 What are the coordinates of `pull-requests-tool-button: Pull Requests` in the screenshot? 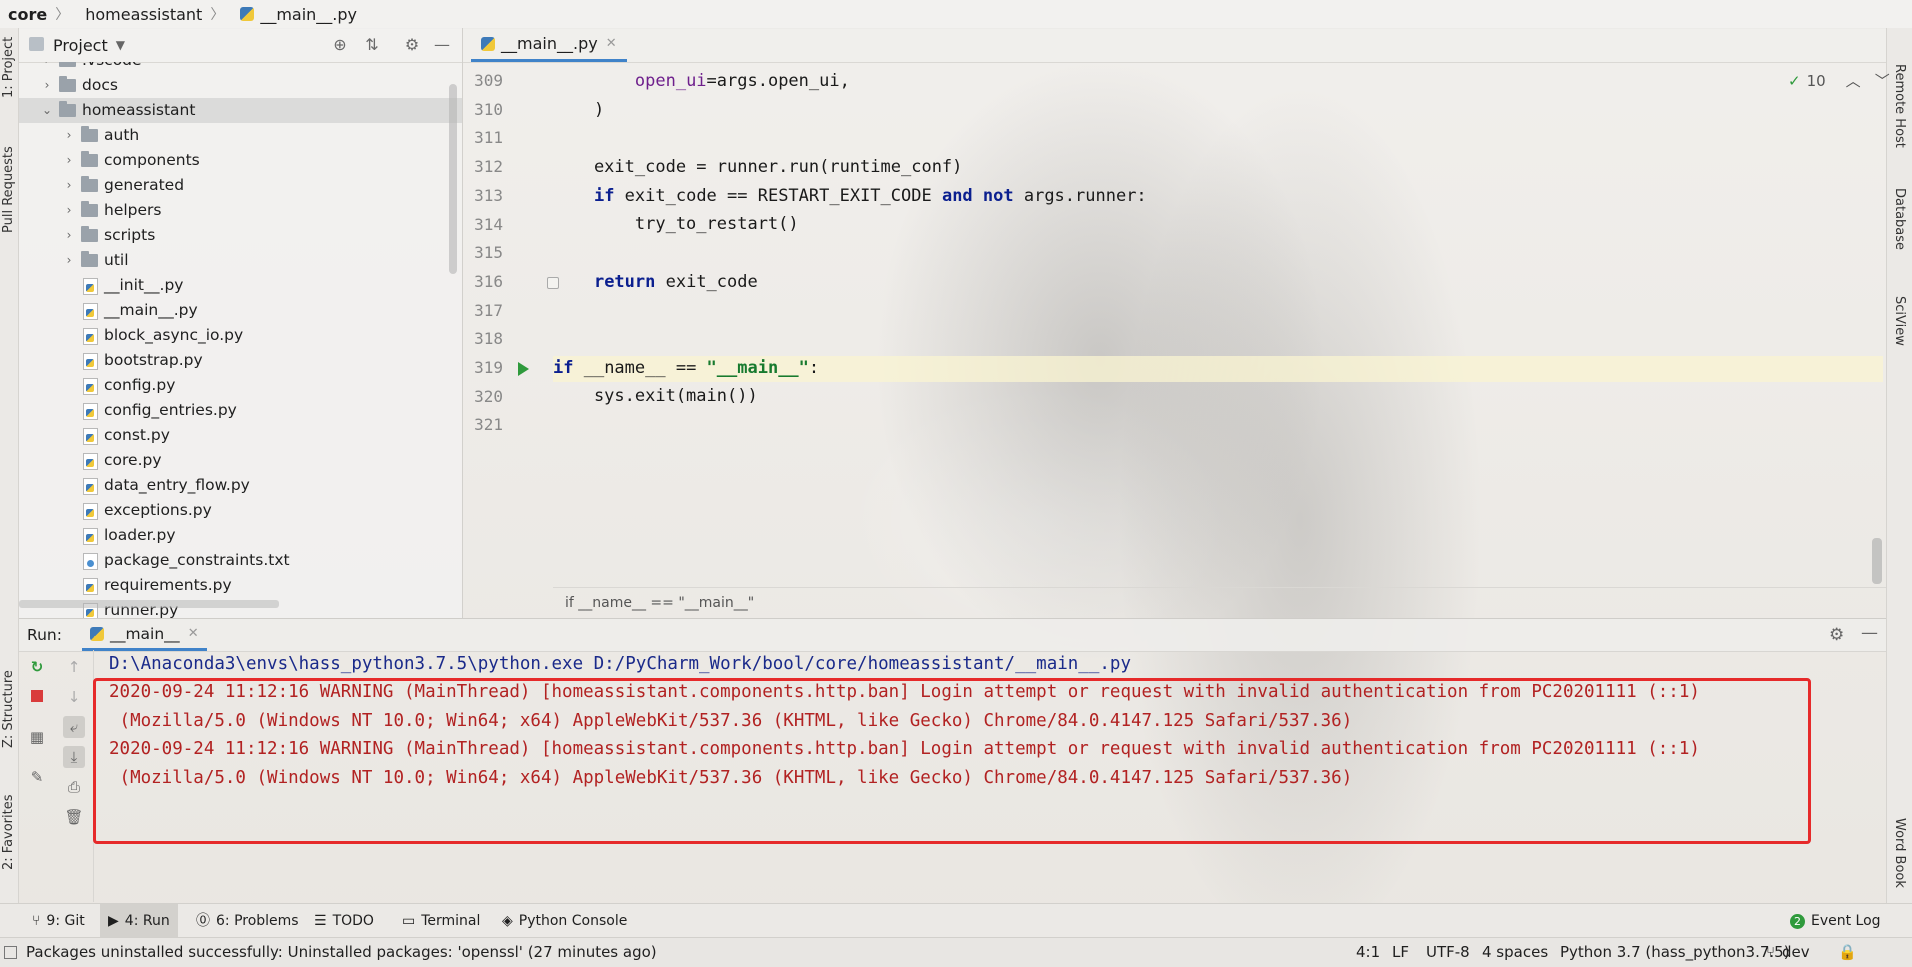 It's located at (8, 189).